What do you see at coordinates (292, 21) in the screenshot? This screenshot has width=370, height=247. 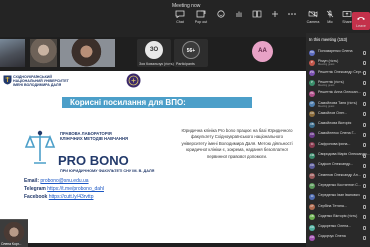 I see `more-button` at bounding box center [292, 21].